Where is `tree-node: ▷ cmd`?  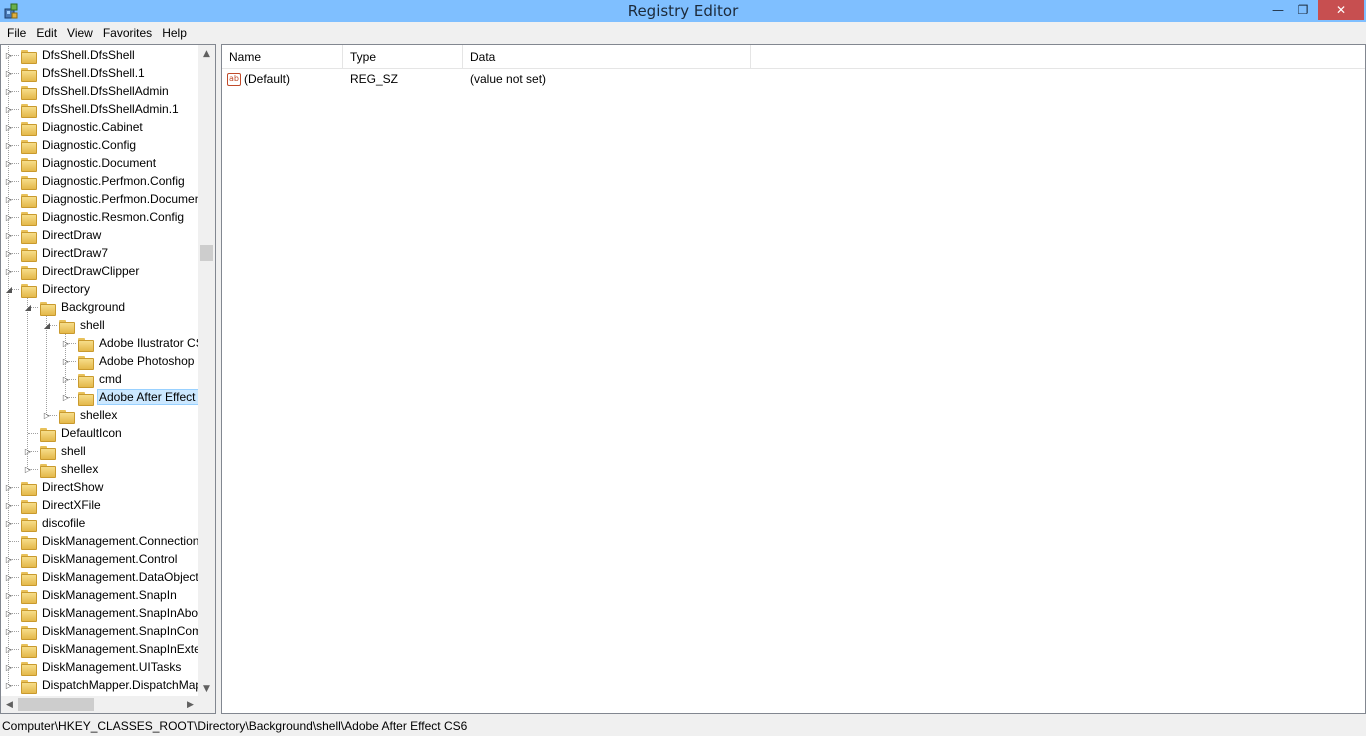 tree-node: ▷ cmd is located at coordinates (92, 379).